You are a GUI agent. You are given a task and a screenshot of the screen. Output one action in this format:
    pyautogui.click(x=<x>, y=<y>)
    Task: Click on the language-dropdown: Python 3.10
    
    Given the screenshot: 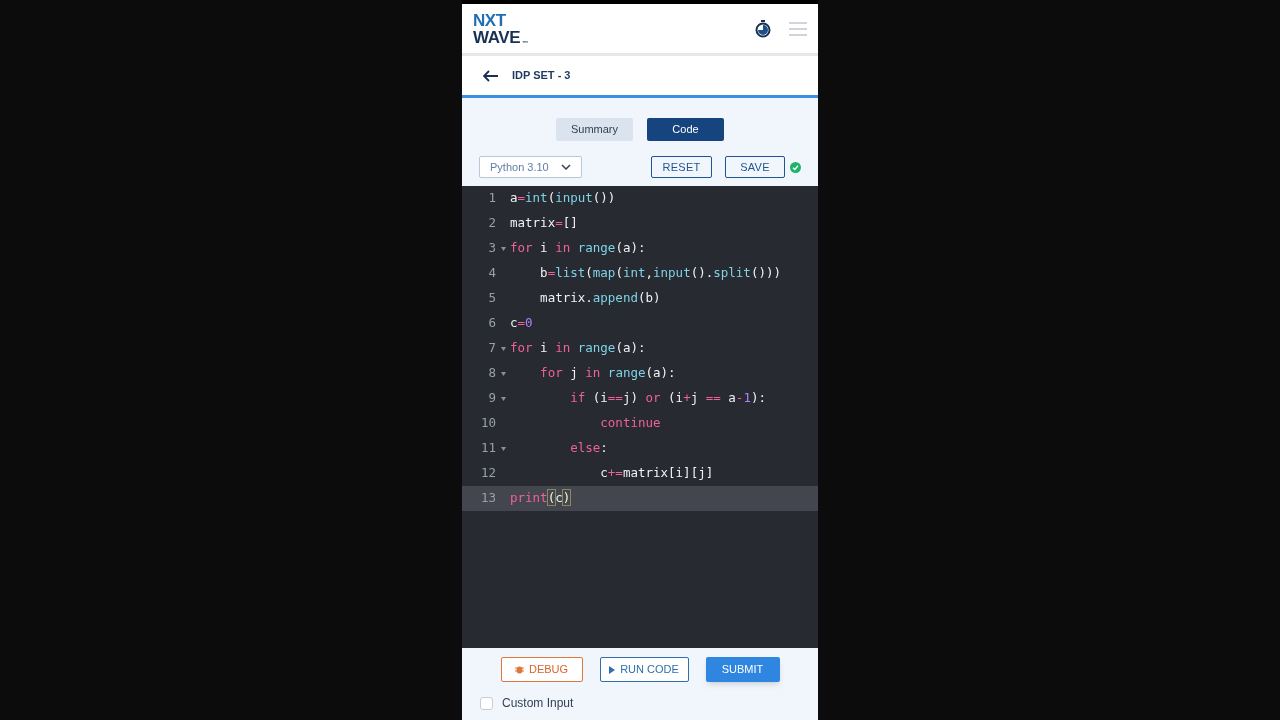 What is the action you would take?
    pyautogui.click(x=530, y=167)
    